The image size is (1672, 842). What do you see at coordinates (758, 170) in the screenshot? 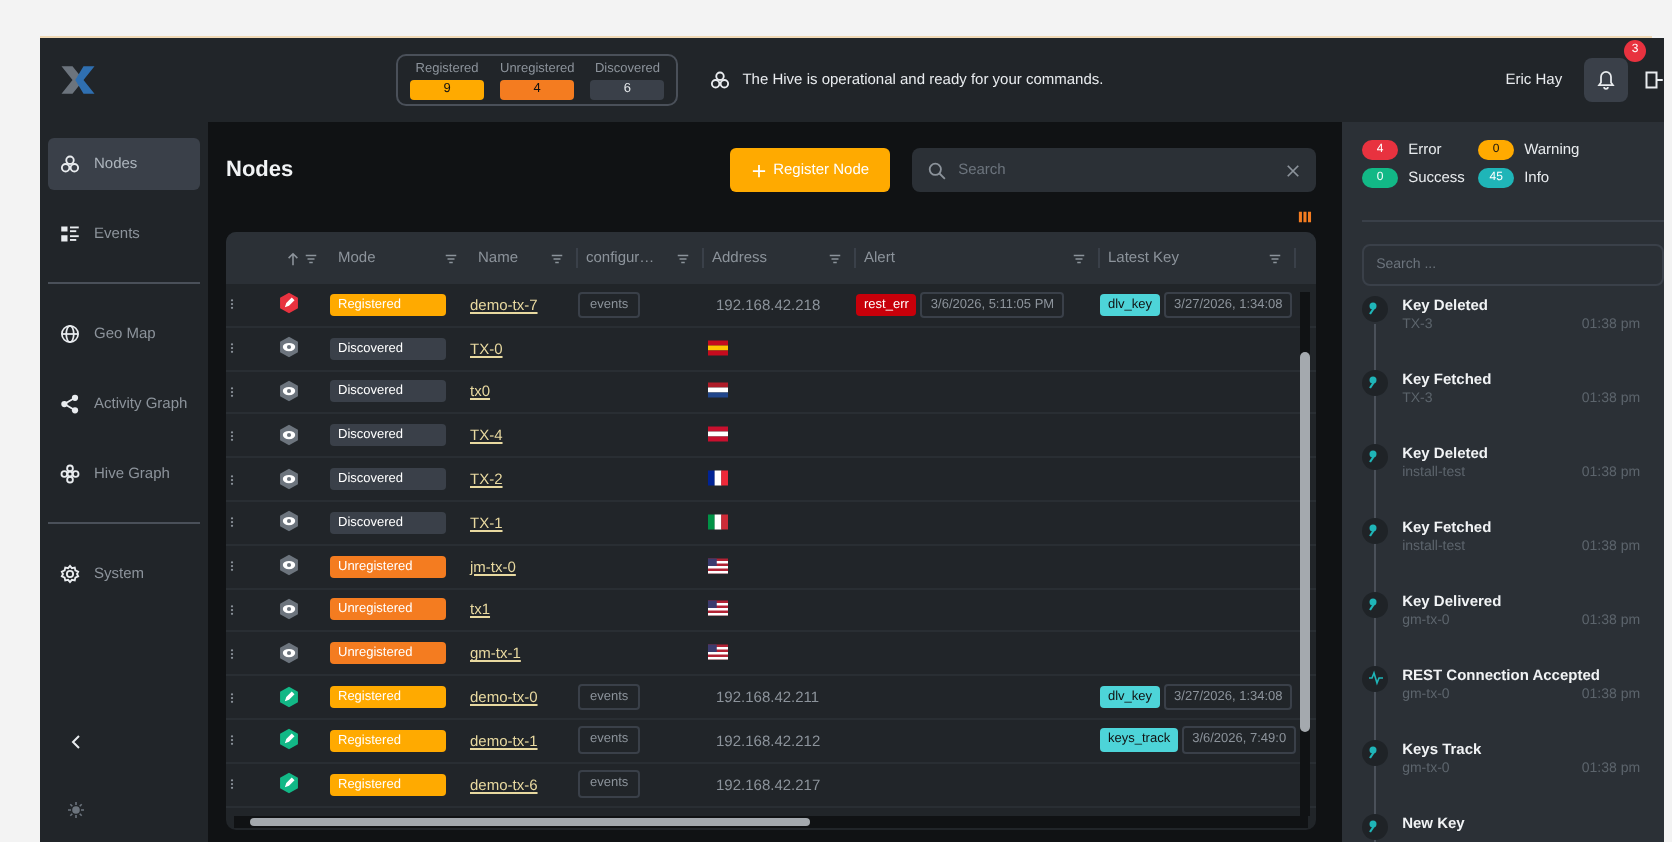
I see `plus-icon` at bounding box center [758, 170].